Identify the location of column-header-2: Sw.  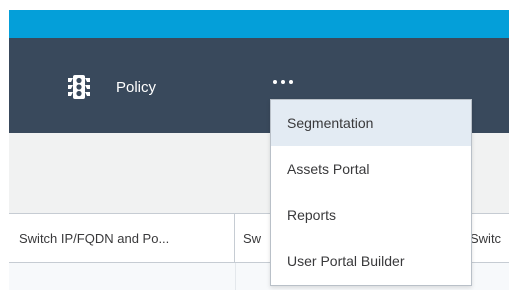
(255, 238).